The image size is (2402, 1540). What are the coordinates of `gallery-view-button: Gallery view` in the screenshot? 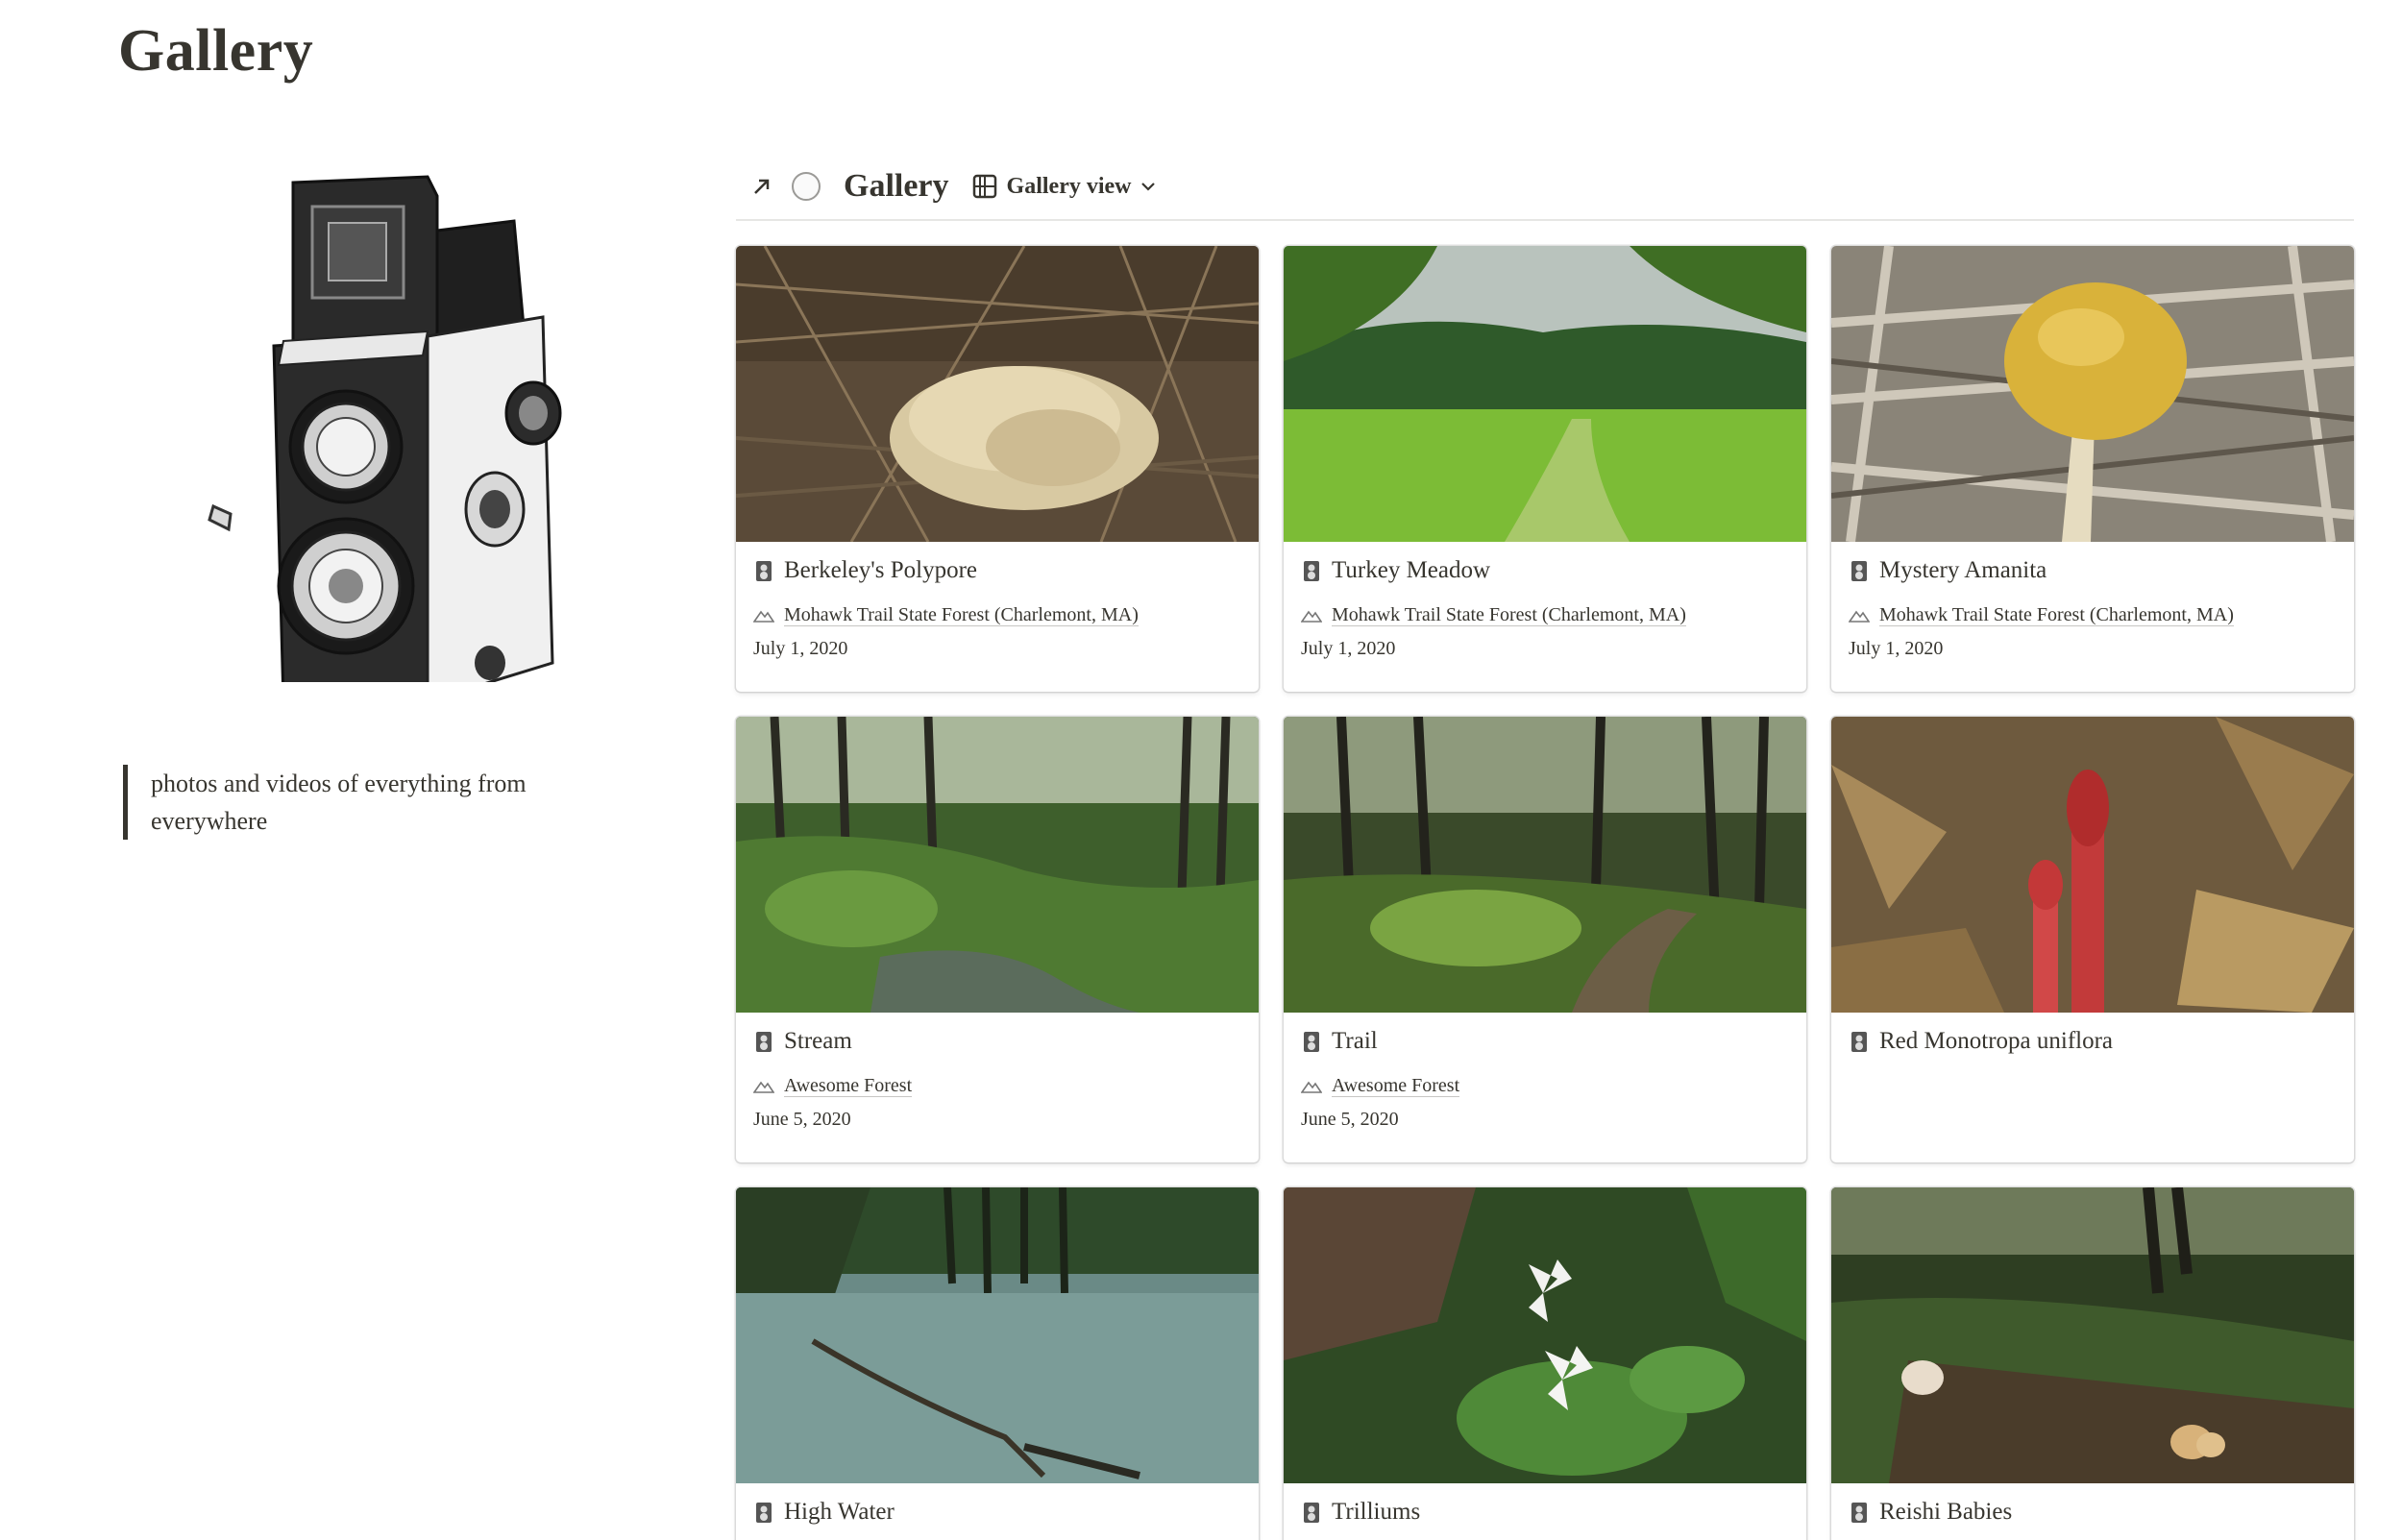 It's located at (1064, 187).